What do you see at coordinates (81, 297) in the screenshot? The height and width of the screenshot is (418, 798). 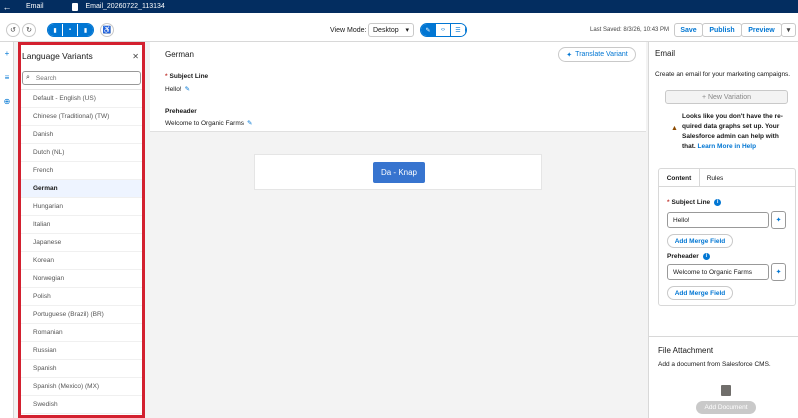 I see `language-item: Polish` at bounding box center [81, 297].